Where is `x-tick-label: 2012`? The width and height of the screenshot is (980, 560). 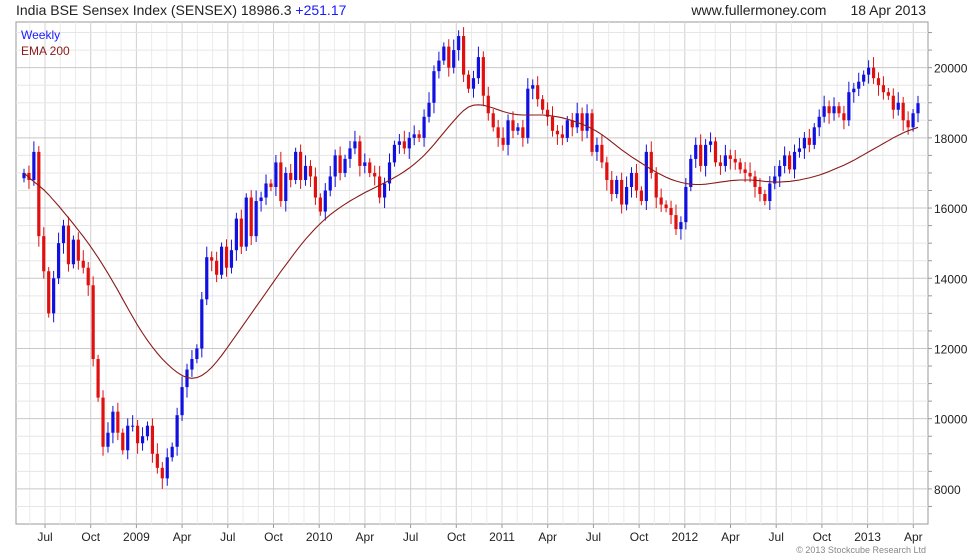 x-tick-label: 2012 is located at coordinates (684, 537).